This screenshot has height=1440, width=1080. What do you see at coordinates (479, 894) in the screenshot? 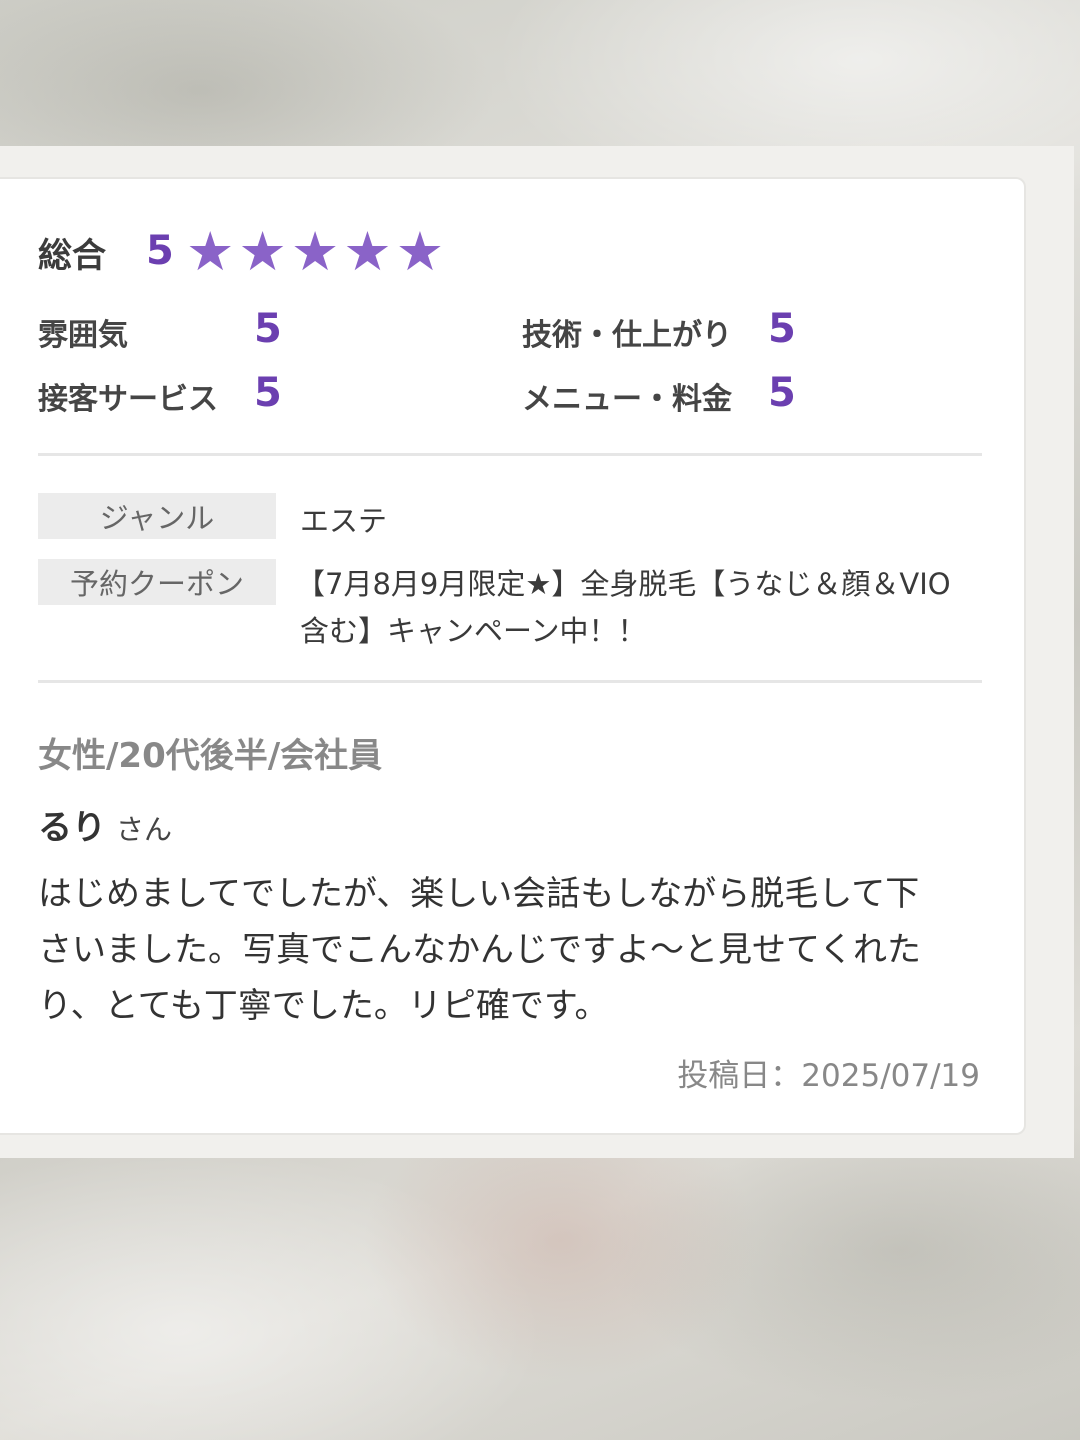
I see `comment-line: はじめましてでしたが、楽しい会話もしながら脱毛して下` at bounding box center [479, 894].